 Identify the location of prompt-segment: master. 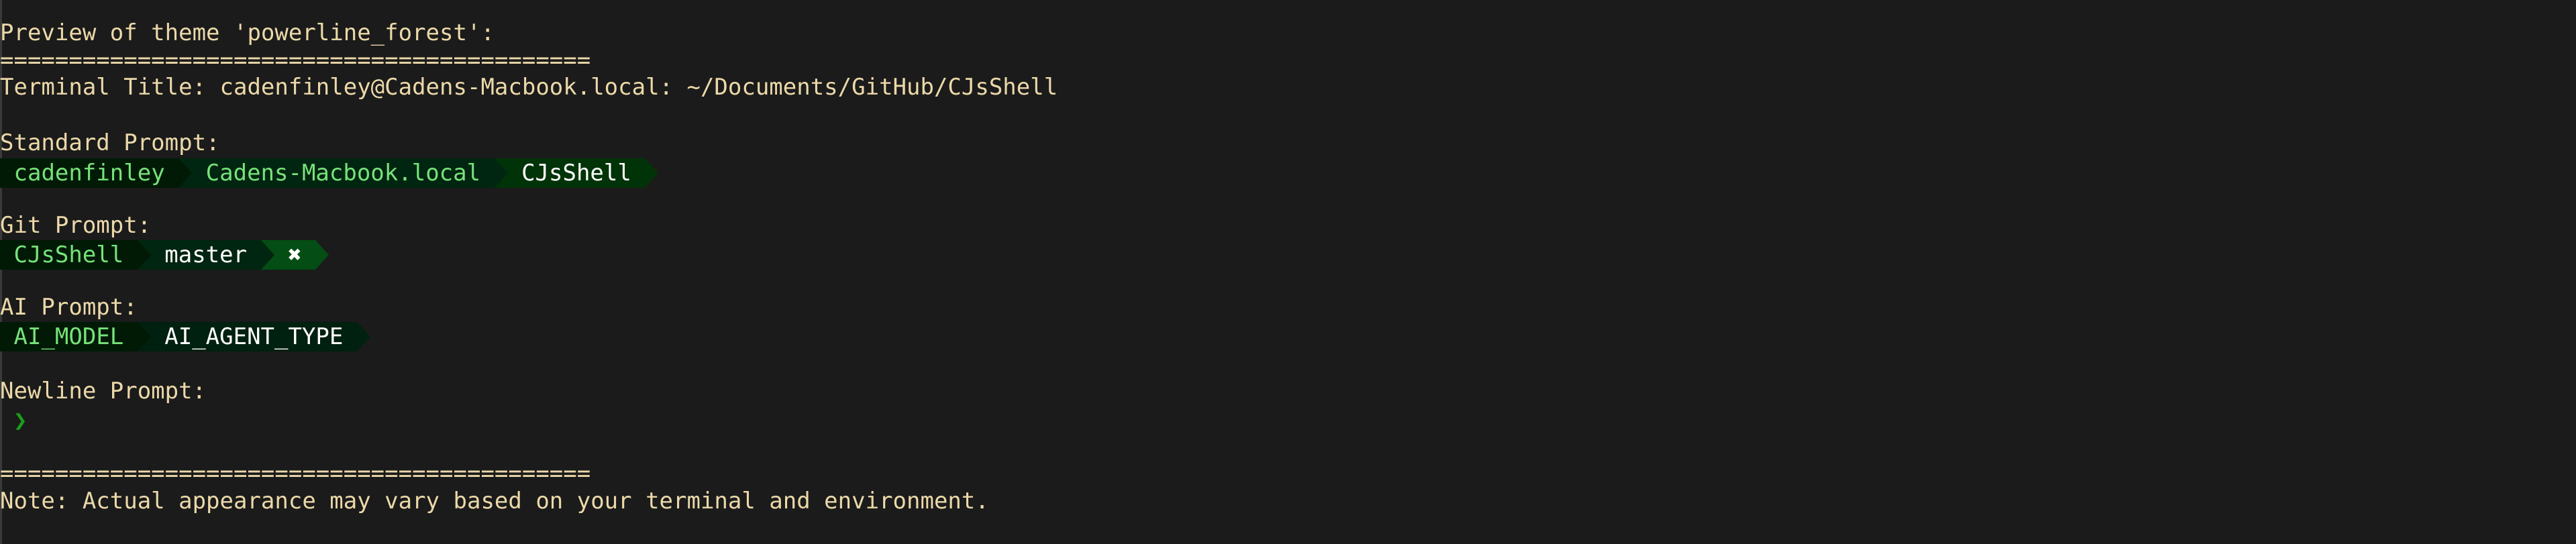
(205, 255).